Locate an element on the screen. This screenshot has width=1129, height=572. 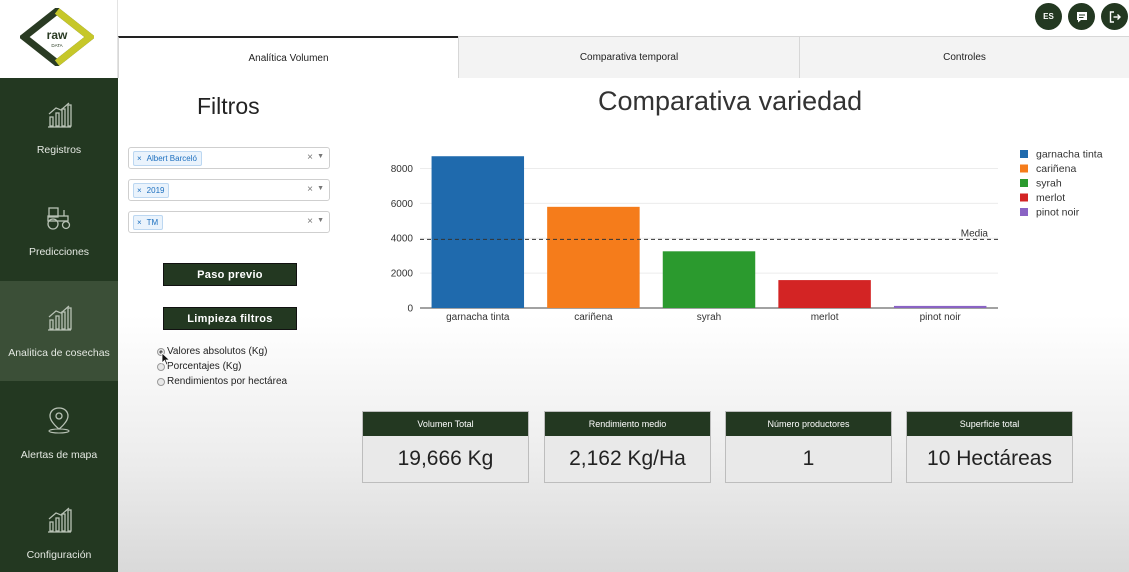
sidebar-item-label: Alertas de mapa is located at coordinates (59, 455).